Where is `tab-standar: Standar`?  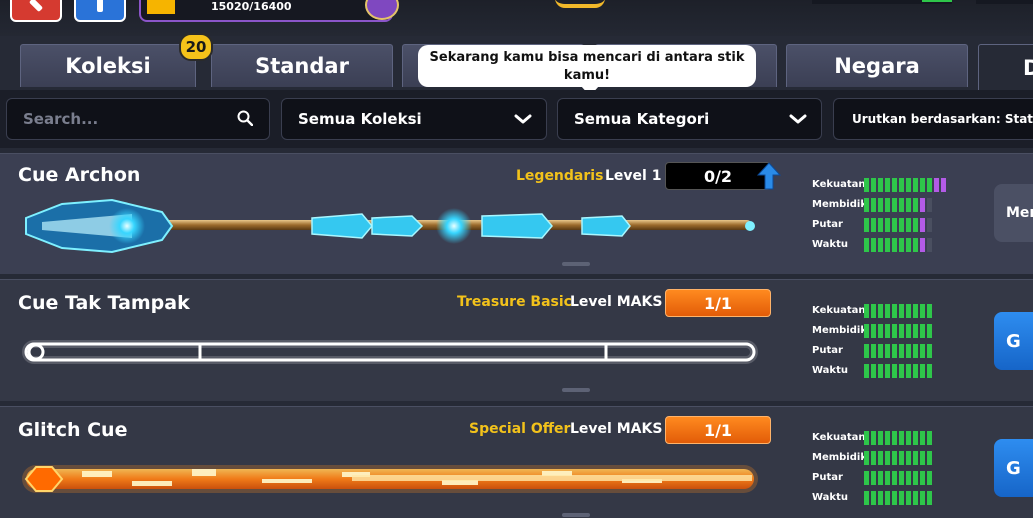 tab-standar: Standar is located at coordinates (302, 65).